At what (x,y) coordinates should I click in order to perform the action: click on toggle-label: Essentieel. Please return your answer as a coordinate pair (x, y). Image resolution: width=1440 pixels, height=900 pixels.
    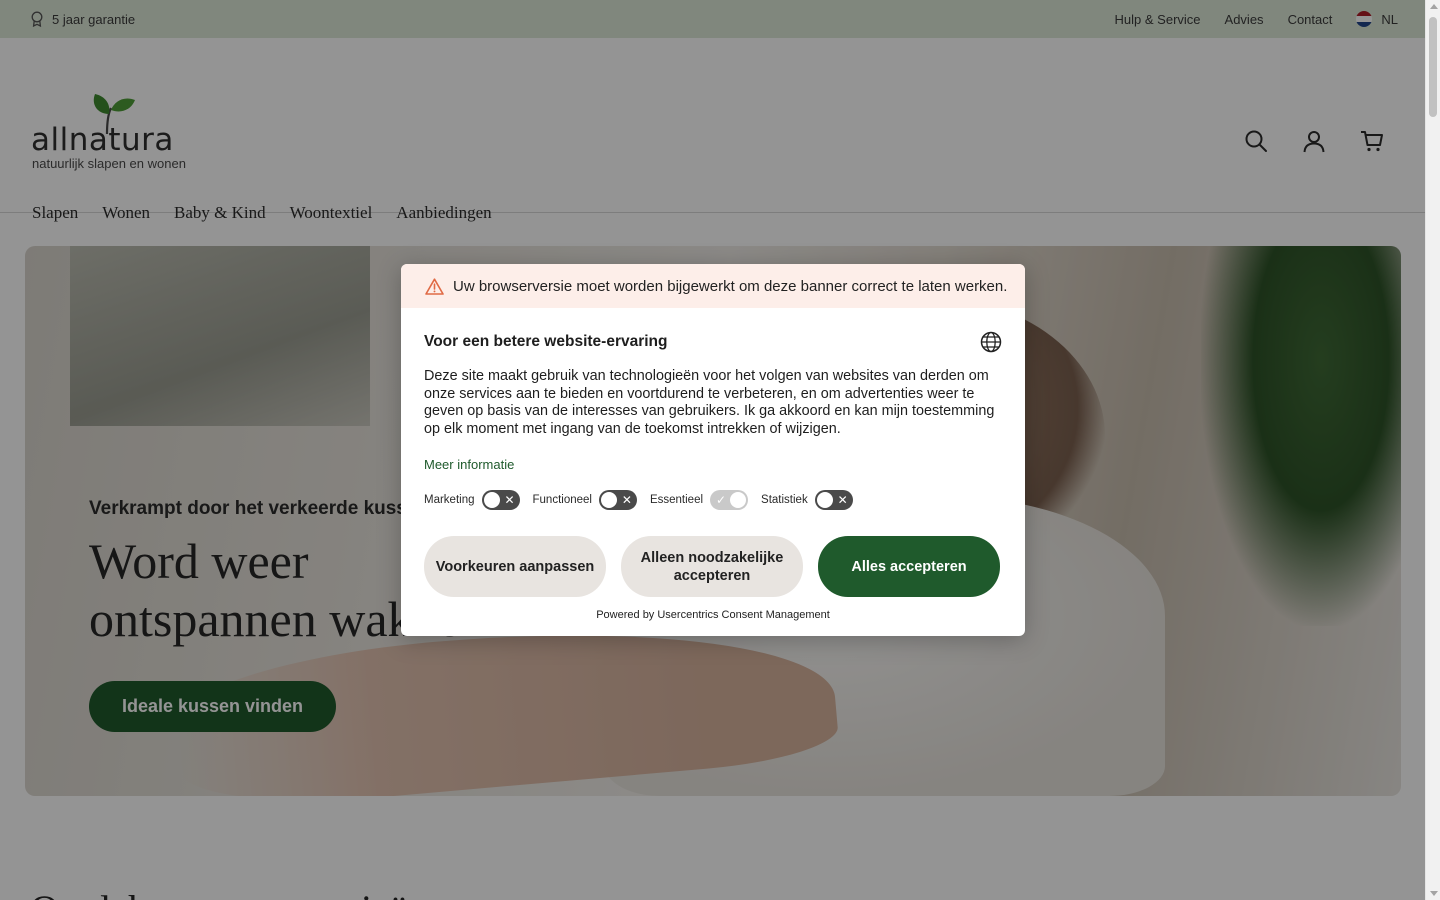
    Looking at the image, I should click on (676, 500).